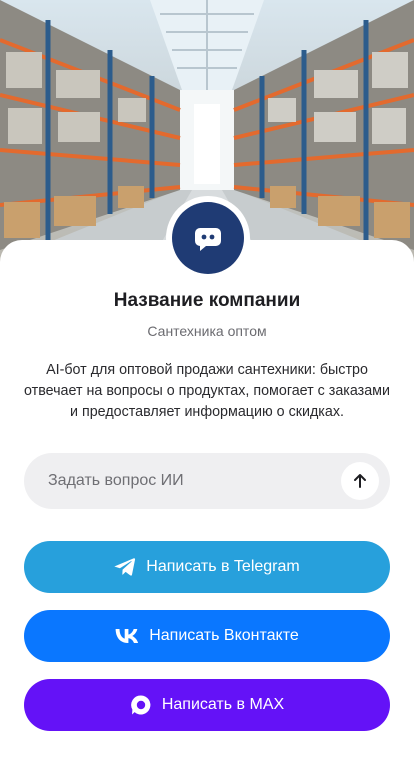  I want to click on telegram-button: Написать в Telegram, so click(207, 567).